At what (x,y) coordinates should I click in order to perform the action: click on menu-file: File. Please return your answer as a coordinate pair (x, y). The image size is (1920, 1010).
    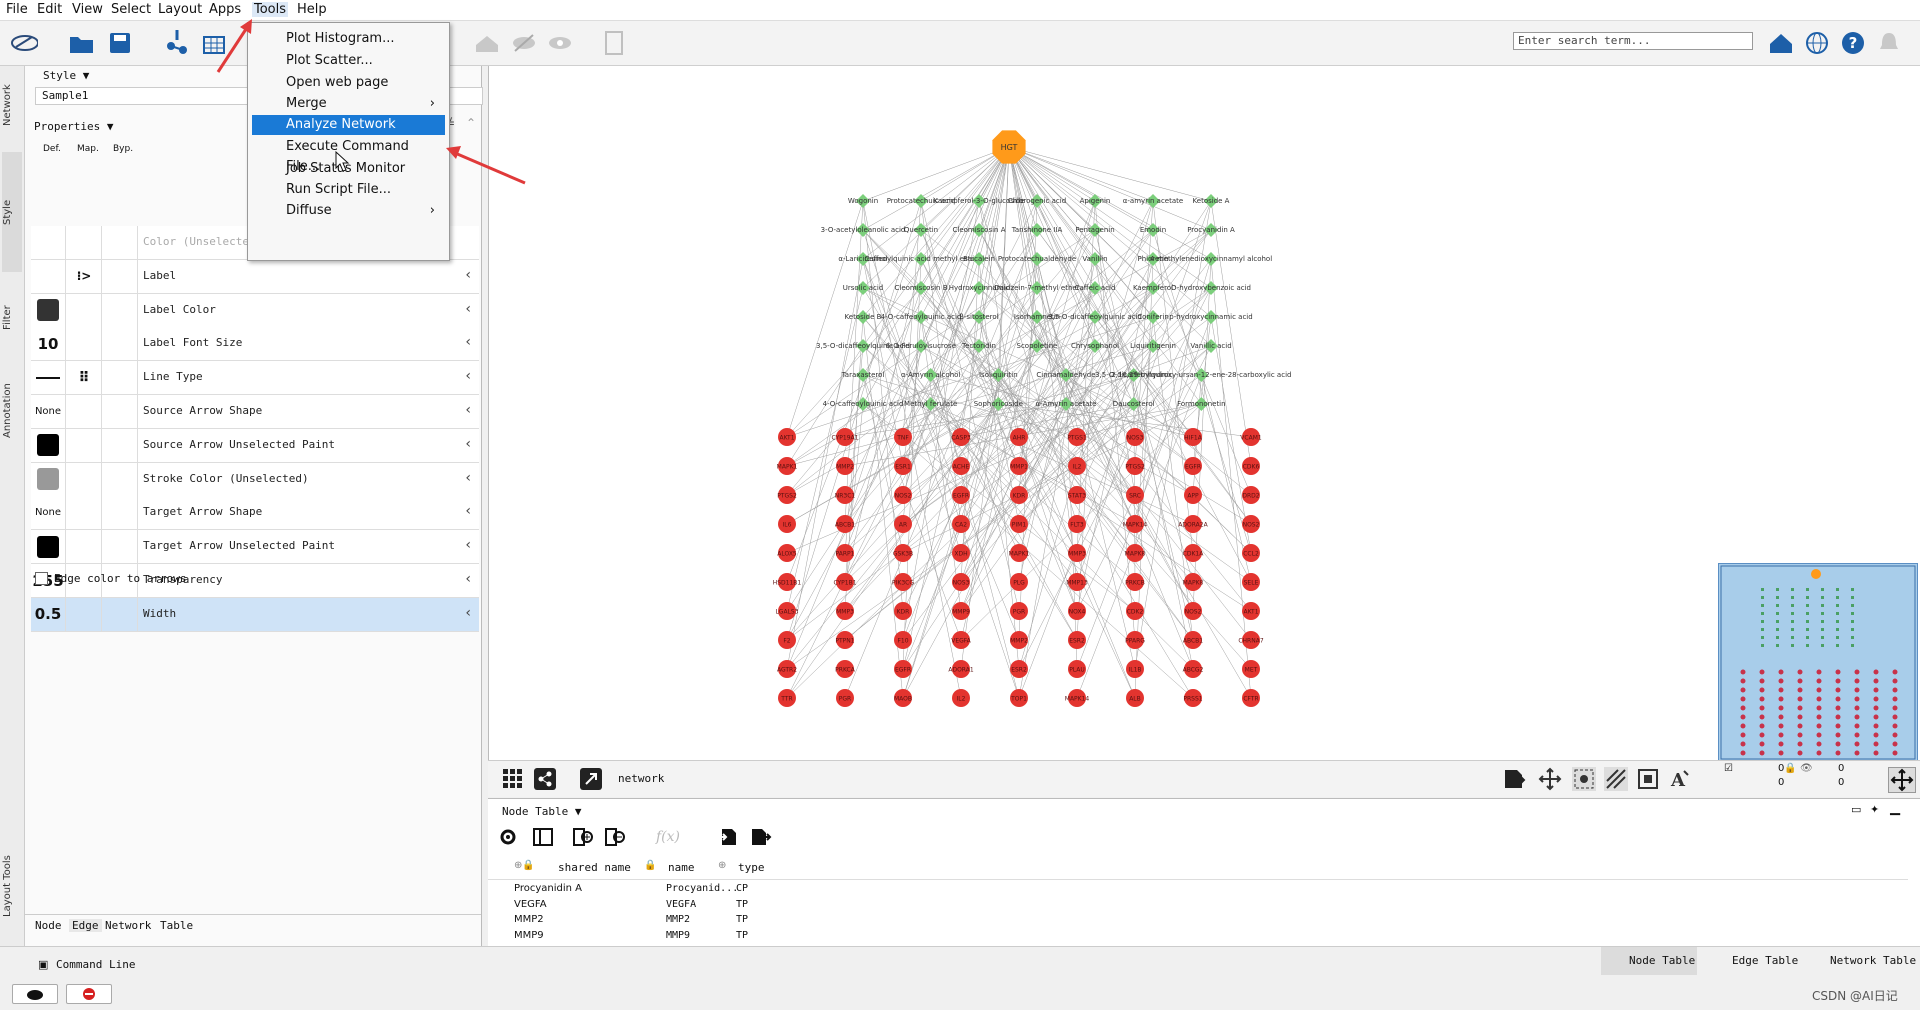
    Looking at the image, I should click on (17, 9).